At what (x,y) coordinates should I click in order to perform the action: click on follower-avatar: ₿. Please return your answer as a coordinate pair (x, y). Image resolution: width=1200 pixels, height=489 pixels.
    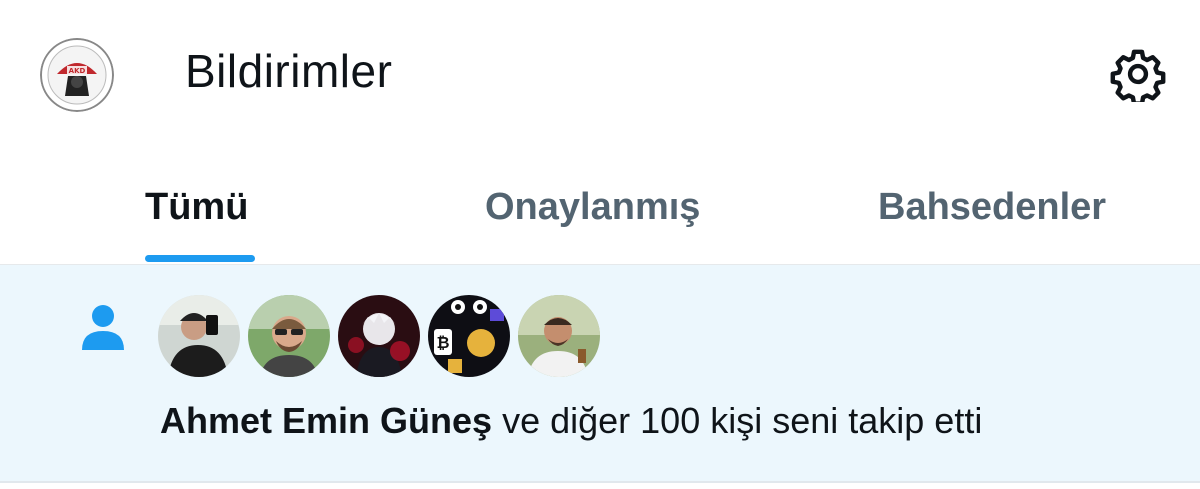
    Looking at the image, I should click on (469, 336).